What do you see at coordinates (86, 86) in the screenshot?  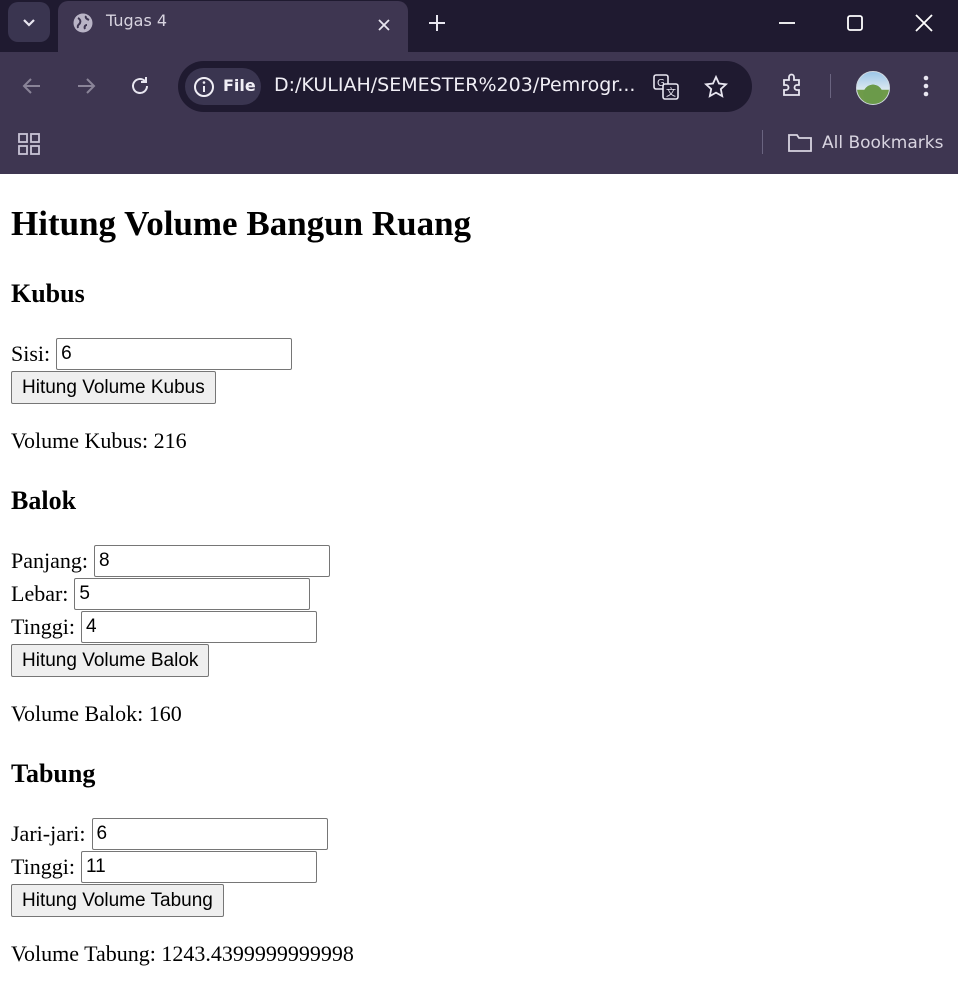 I see `forward-icon` at bounding box center [86, 86].